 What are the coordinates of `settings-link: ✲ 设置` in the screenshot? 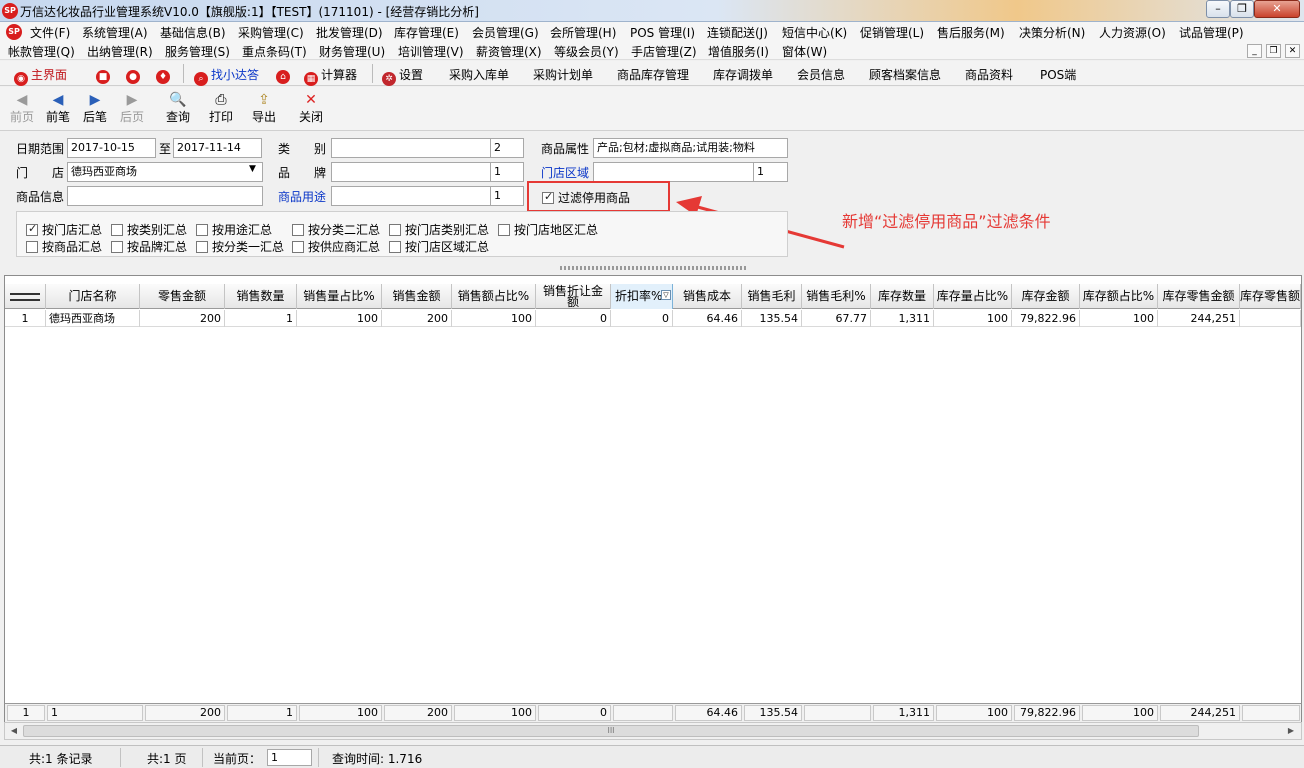 It's located at (402, 76).